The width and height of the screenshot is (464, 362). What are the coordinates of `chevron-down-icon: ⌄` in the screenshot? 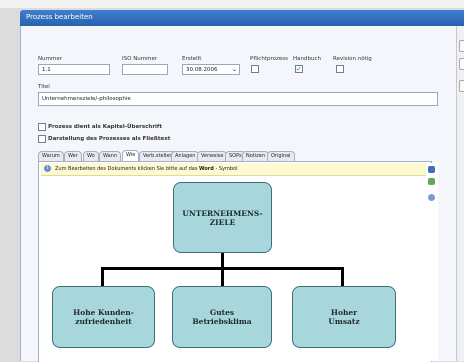 It's located at (234, 69).